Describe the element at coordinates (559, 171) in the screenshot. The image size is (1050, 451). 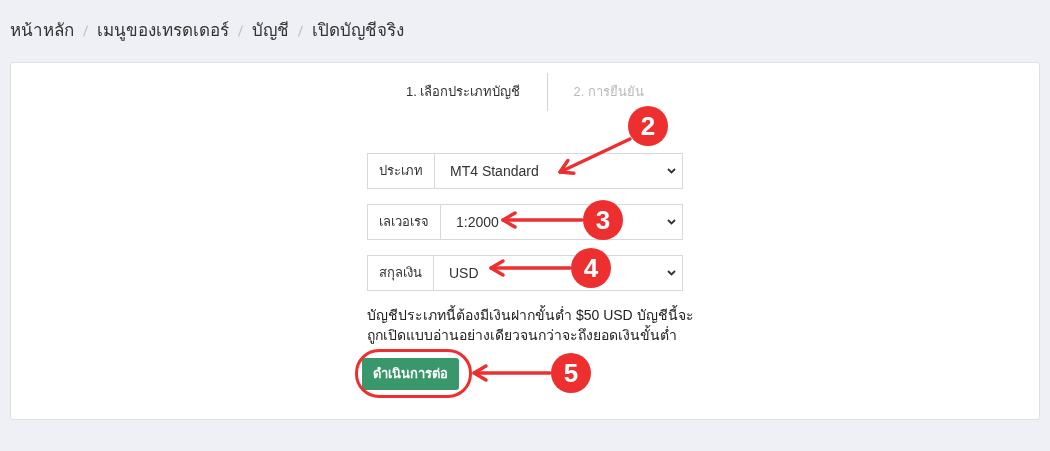
I see `select-field: MT4 Standard` at that location.